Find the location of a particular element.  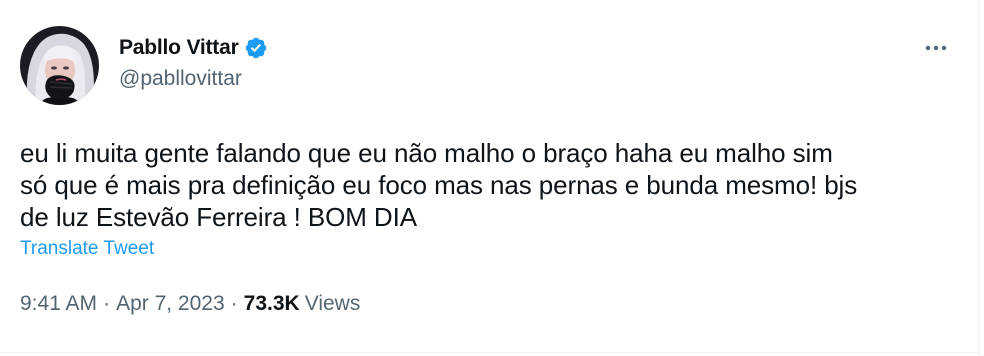

tweet-text-line: de luz Estevão Ferreira ! BOM DIA is located at coordinates (218, 217).